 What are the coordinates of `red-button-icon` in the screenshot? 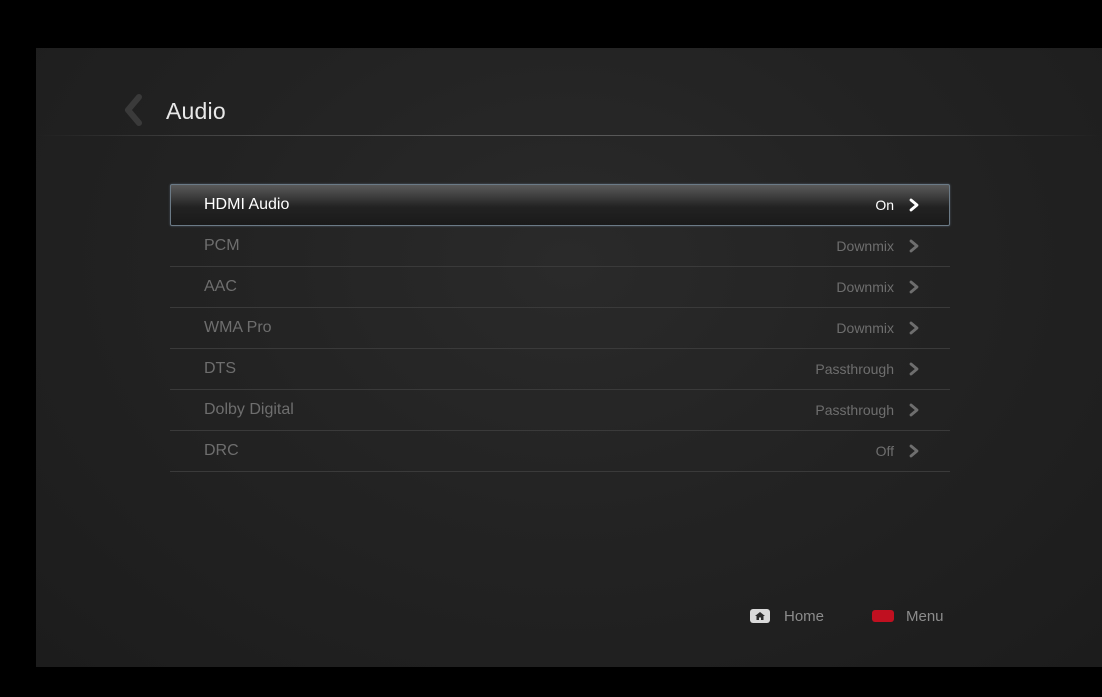 It's located at (883, 616).